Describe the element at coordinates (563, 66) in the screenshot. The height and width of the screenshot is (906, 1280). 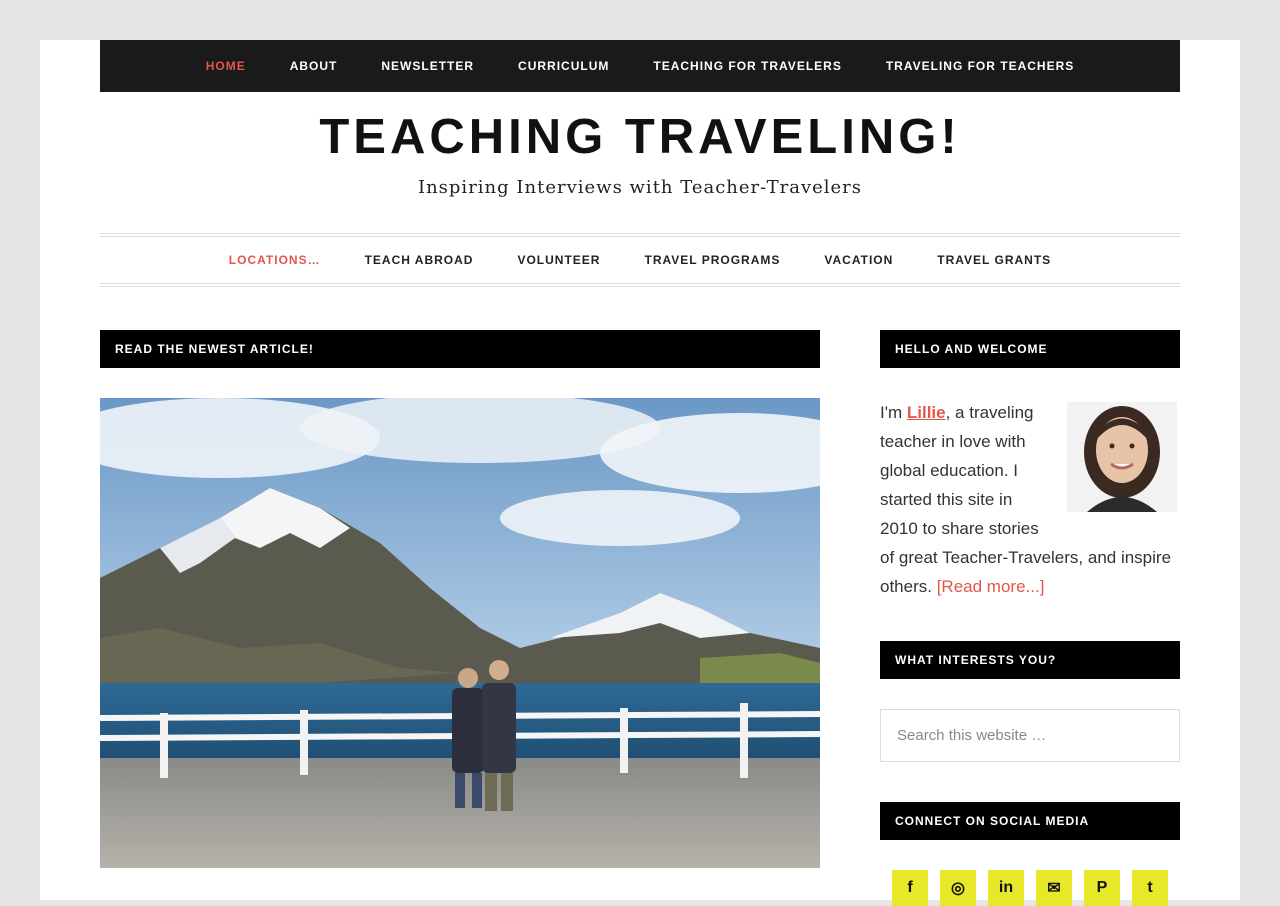
I see `nav-curriculum: CURRICULUM` at that location.